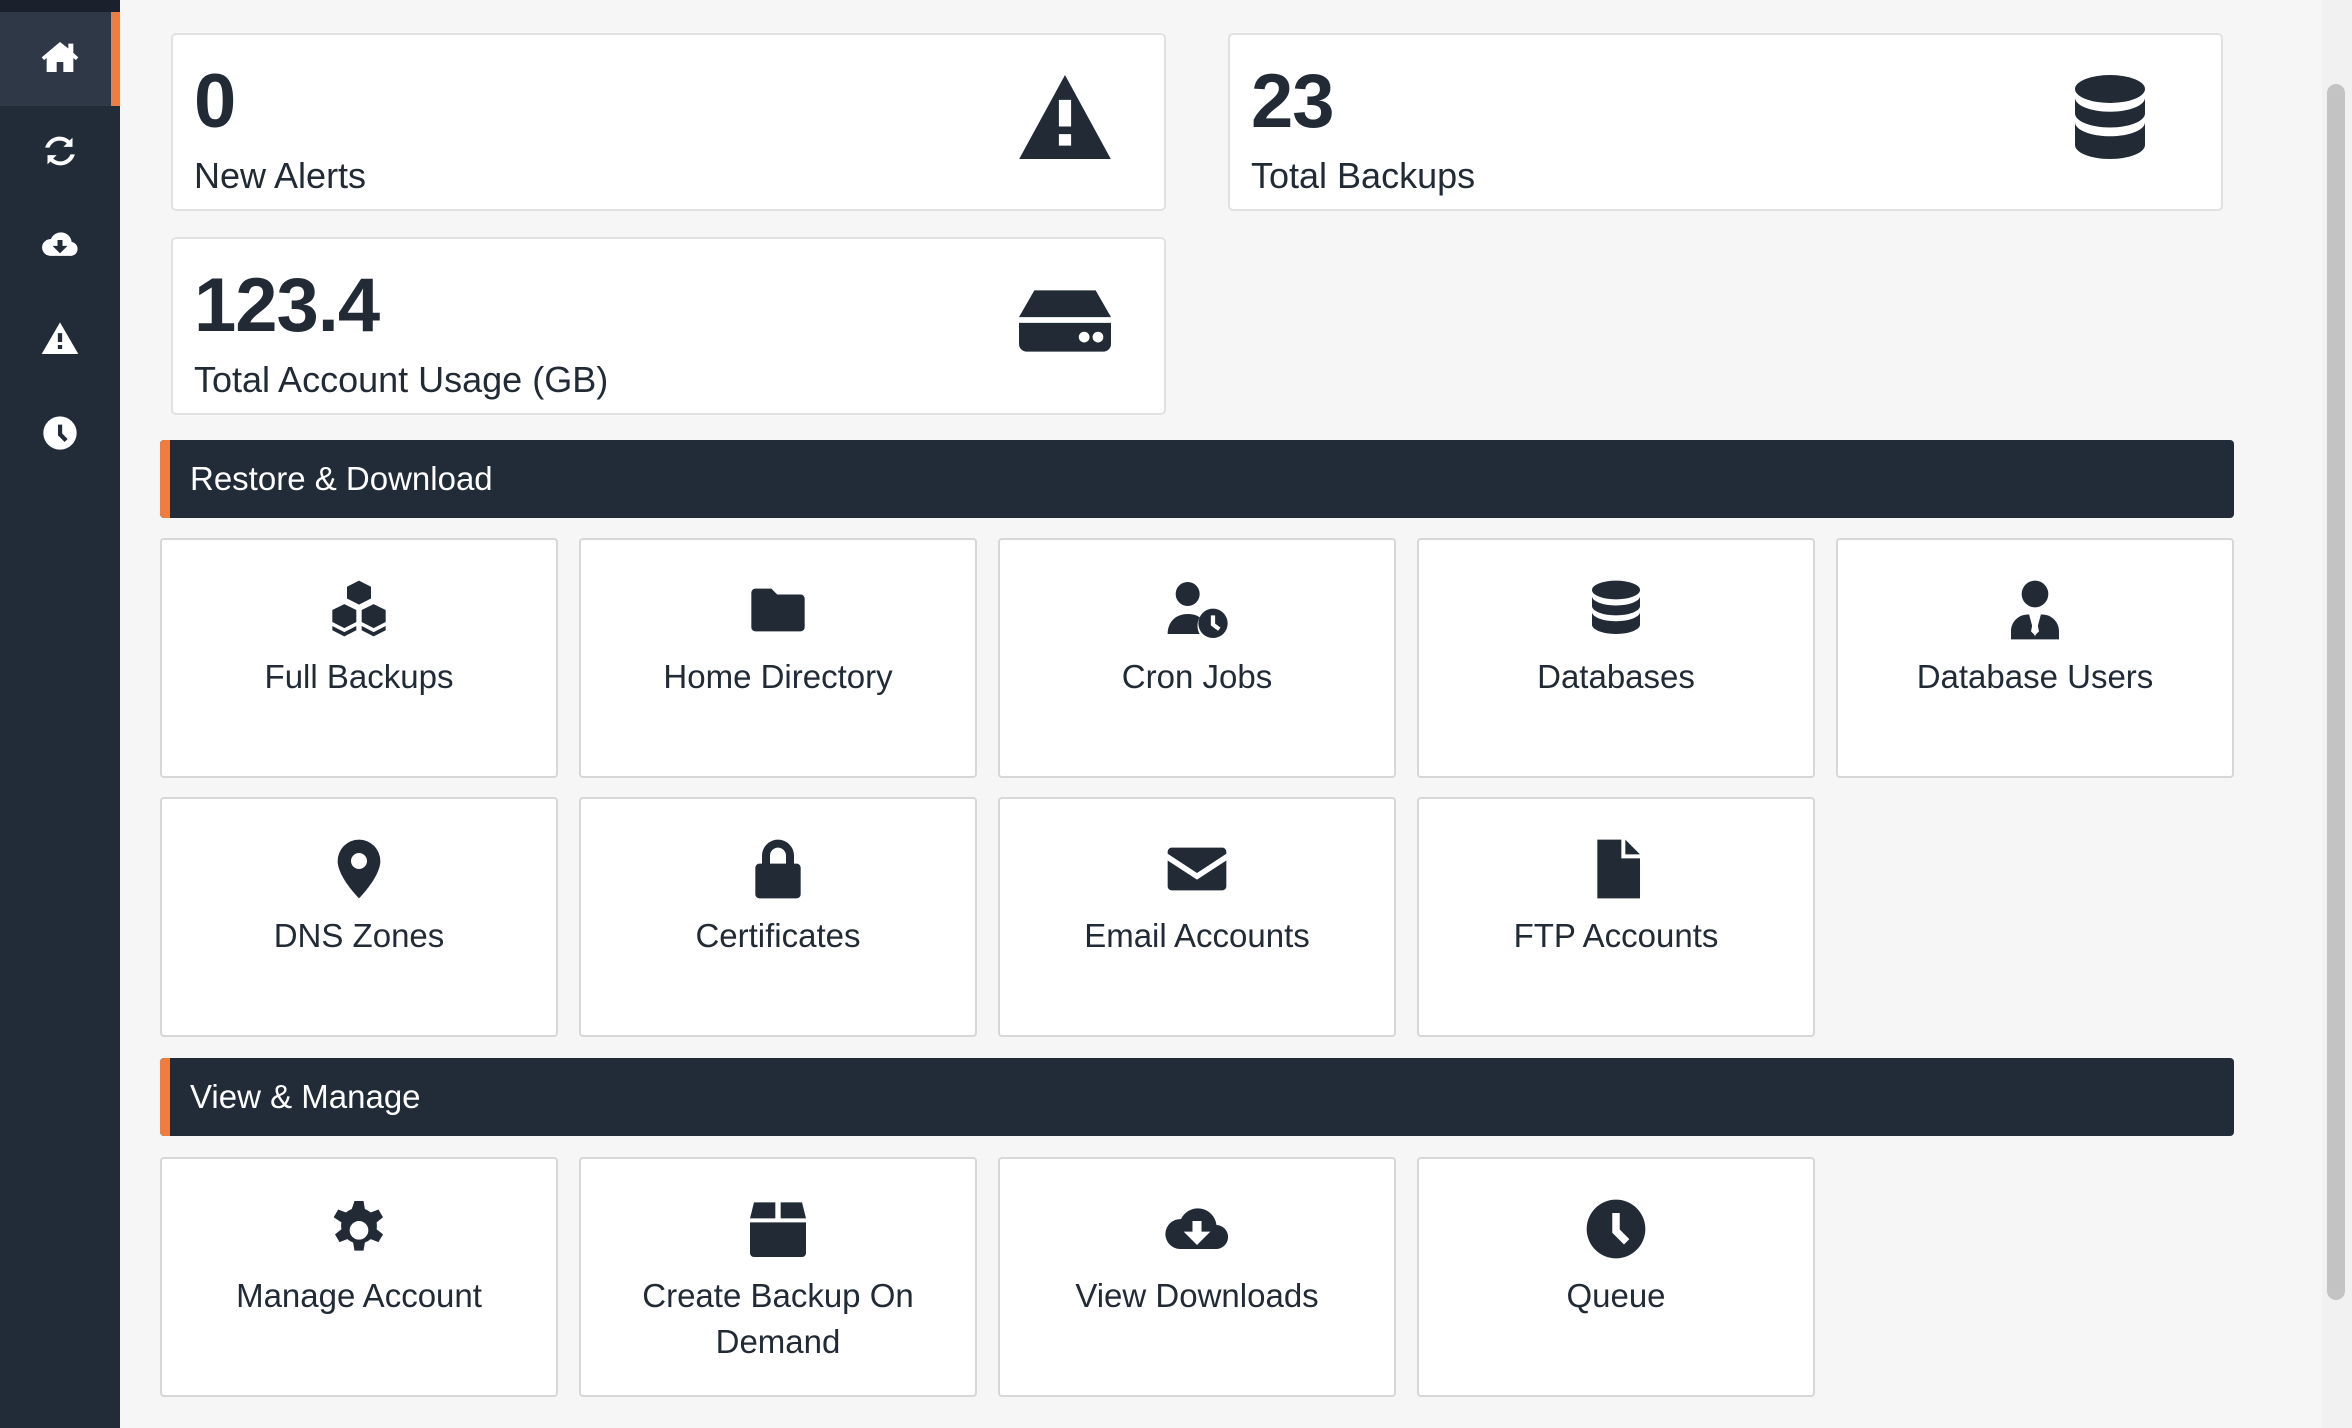 The width and height of the screenshot is (2352, 1428). I want to click on refresh-icon, so click(60, 153).